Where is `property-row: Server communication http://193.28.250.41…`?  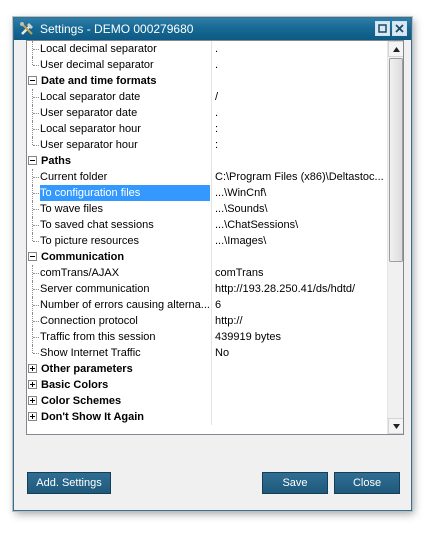
property-row: Server communication http://193.28.250.41… is located at coordinates (207, 289).